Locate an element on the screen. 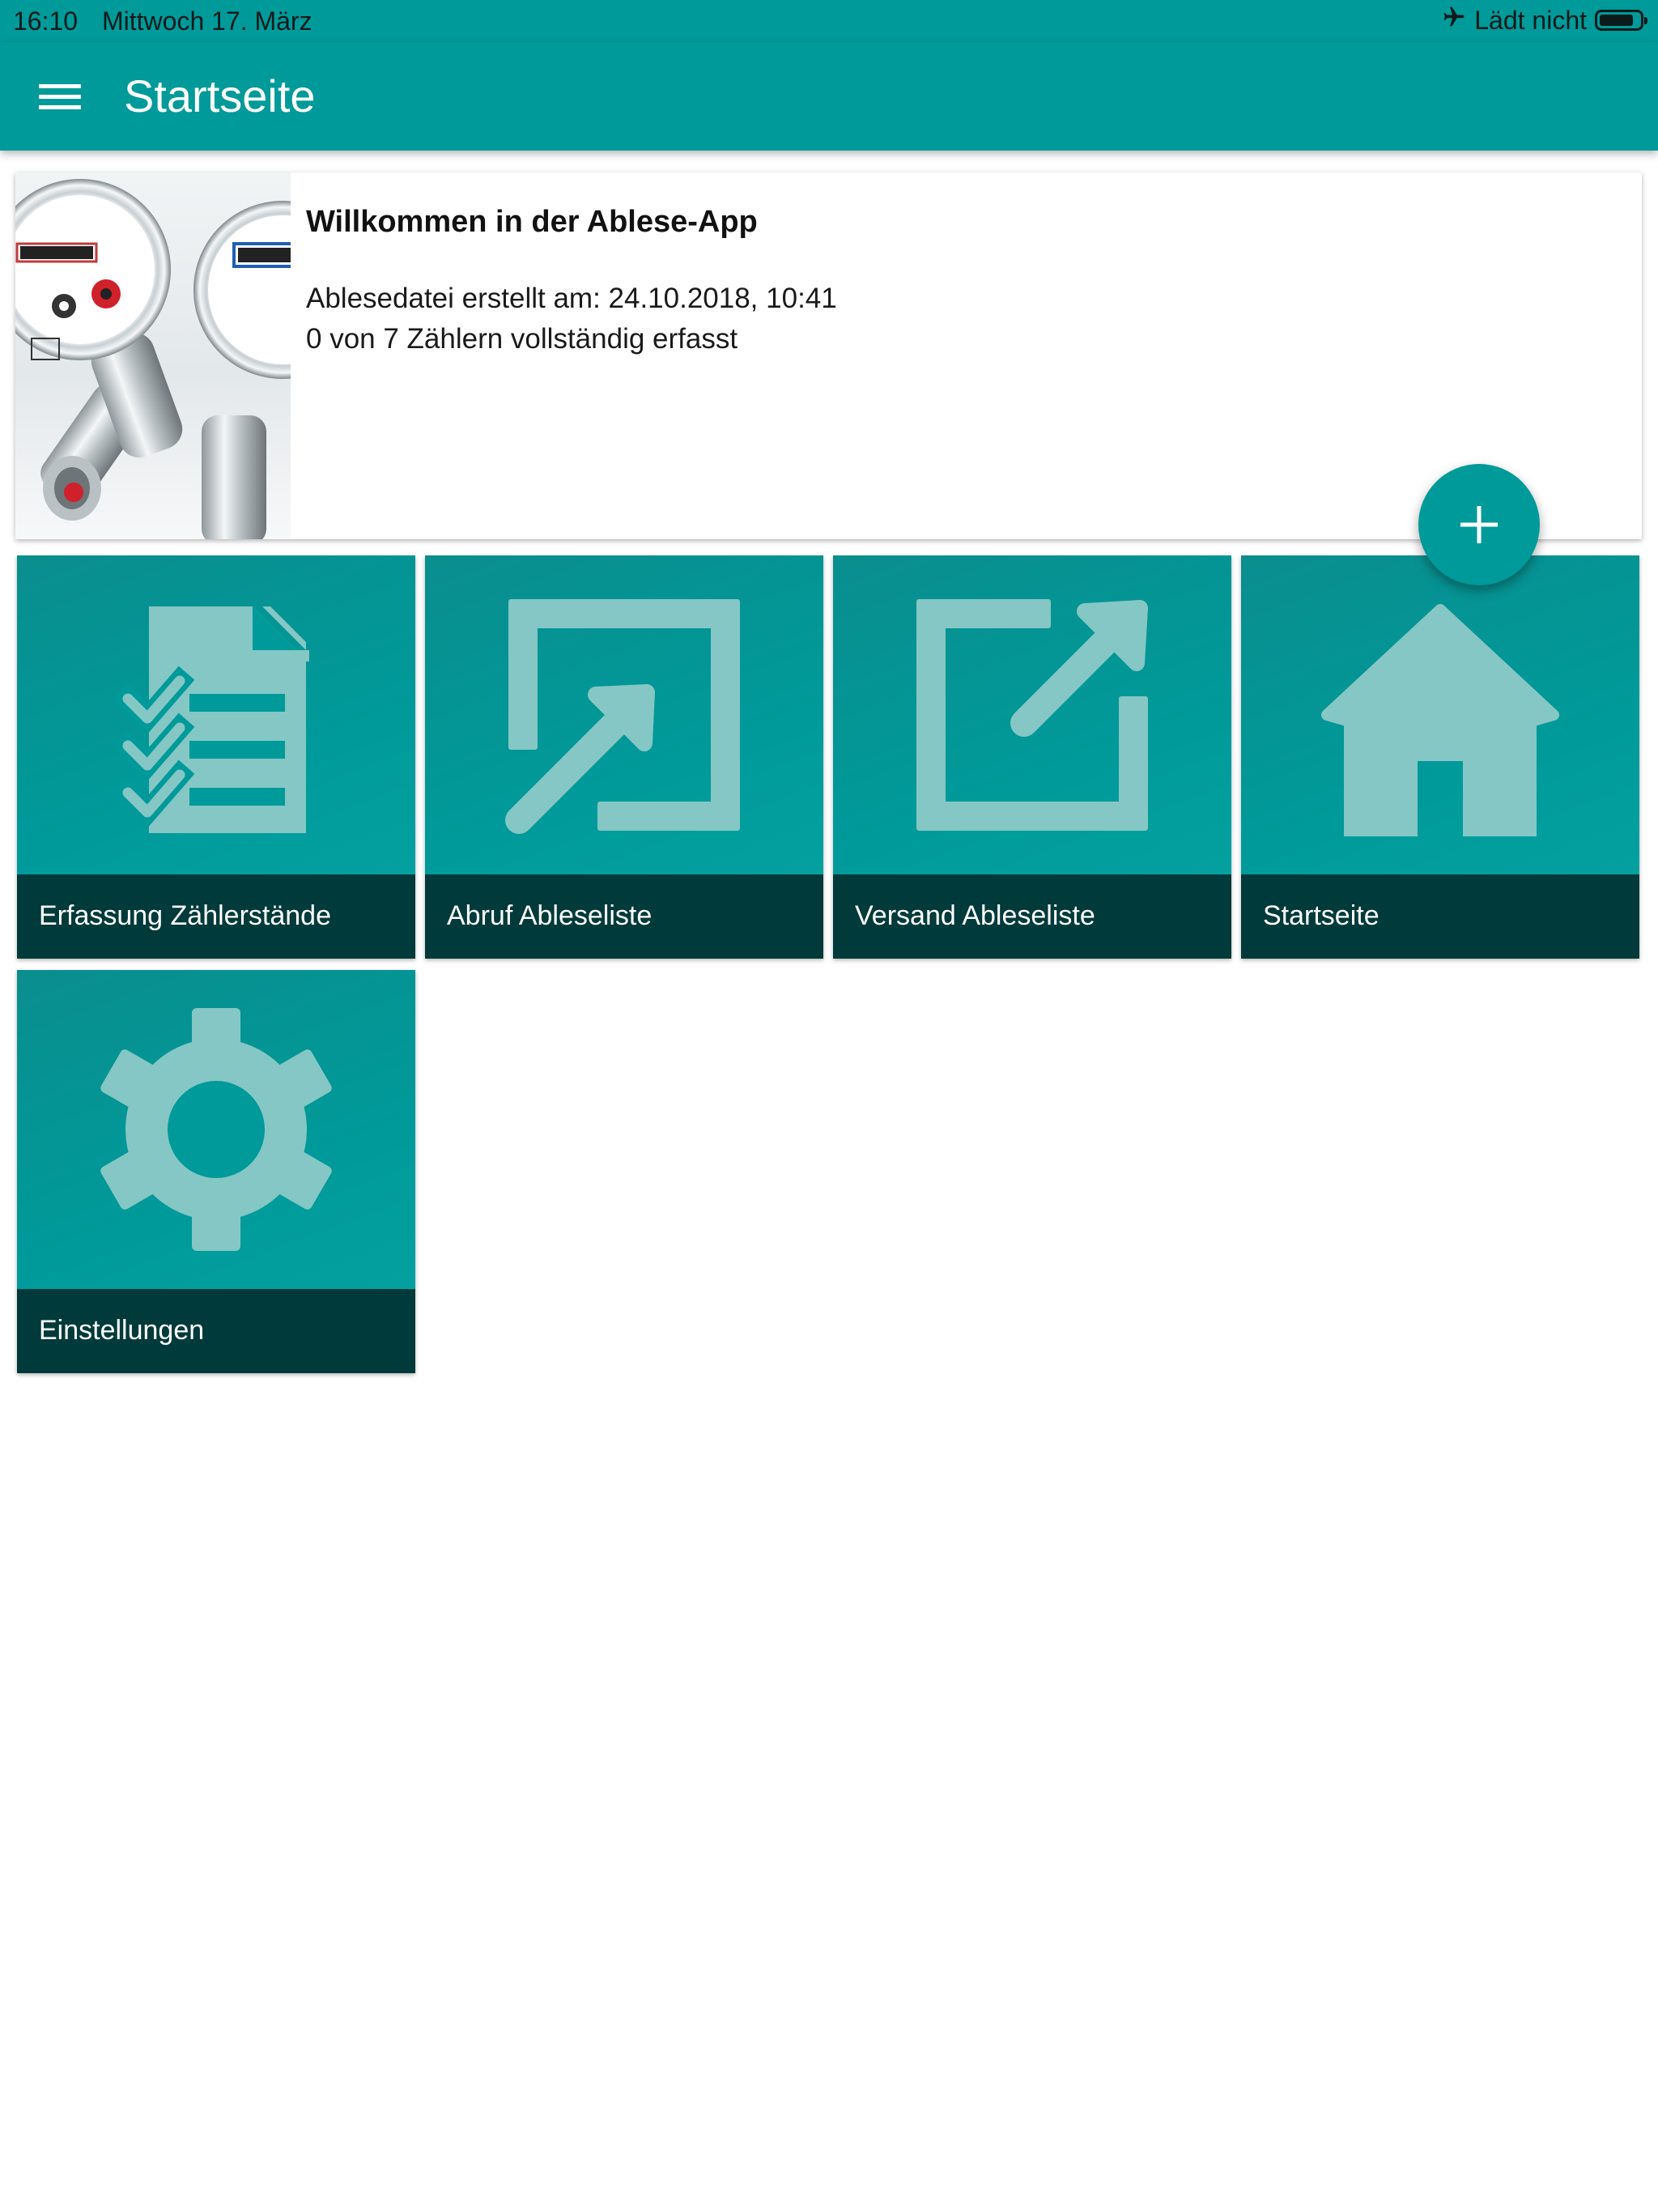 Image resolution: width=1658 pixels, height=2212 pixels. water-meter-image is located at coordinates (153, 356).